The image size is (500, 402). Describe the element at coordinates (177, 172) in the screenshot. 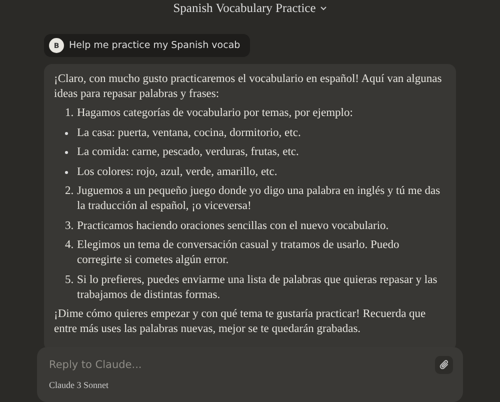

I see `list-item-text: Los colores: rojo, azul, verde, amarillo, etc.` at that location.